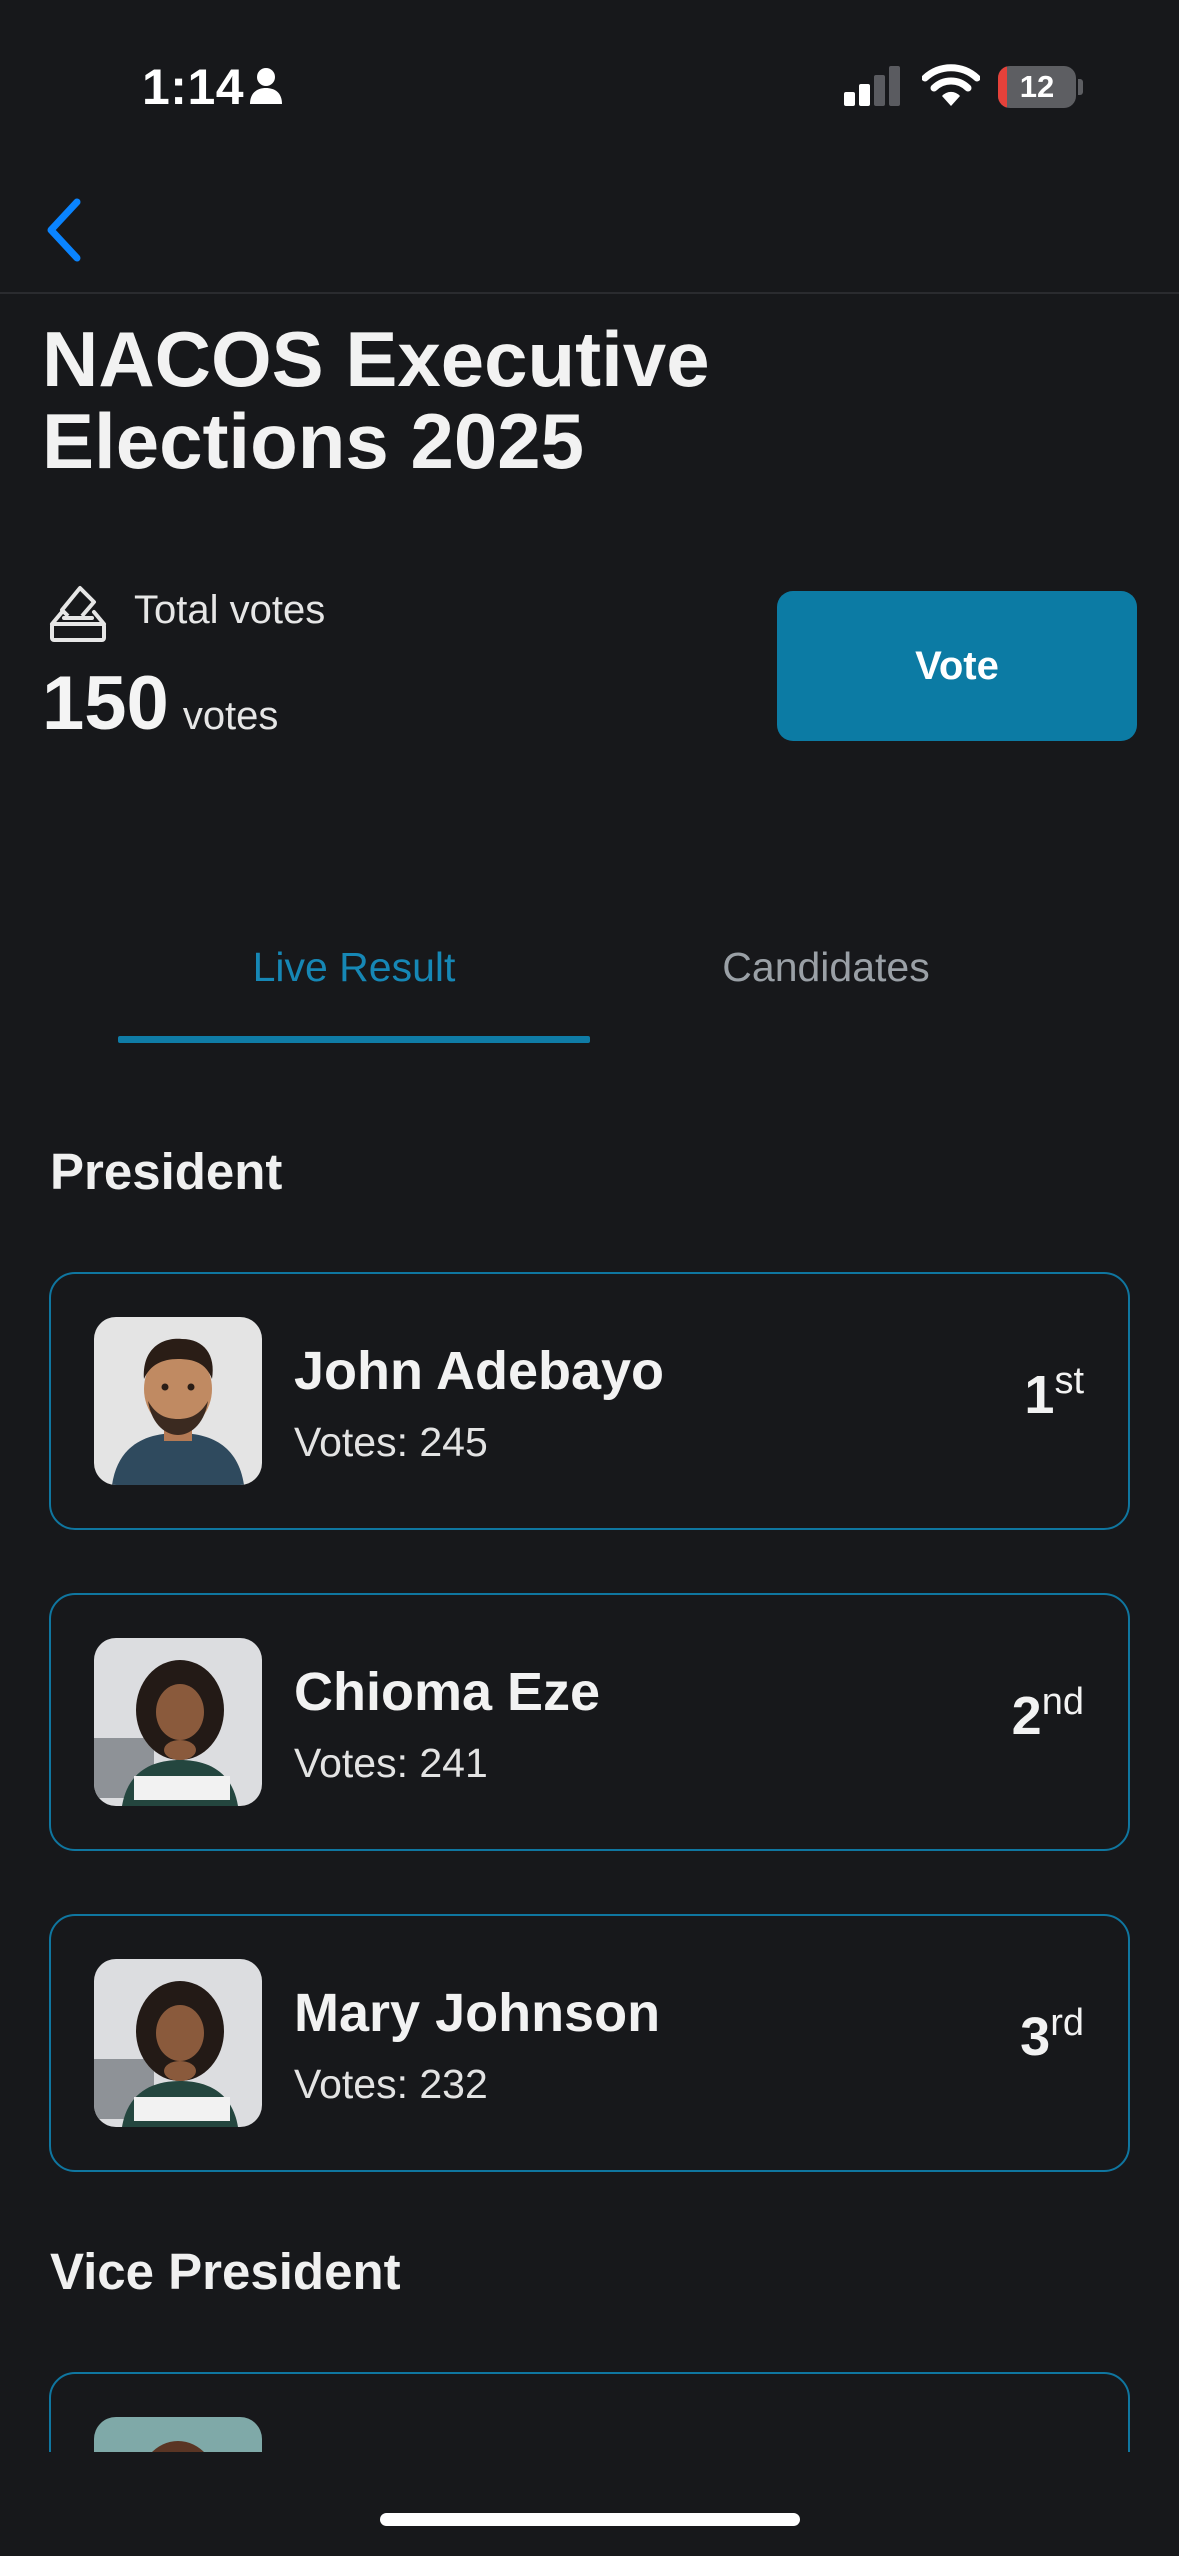 The width and height of the screenshot is (1179, 2556). What do you see at coordinates (230, 716) in the screenshot?
I see `total-votes-unit: votes` at bounding box center [230, 716].